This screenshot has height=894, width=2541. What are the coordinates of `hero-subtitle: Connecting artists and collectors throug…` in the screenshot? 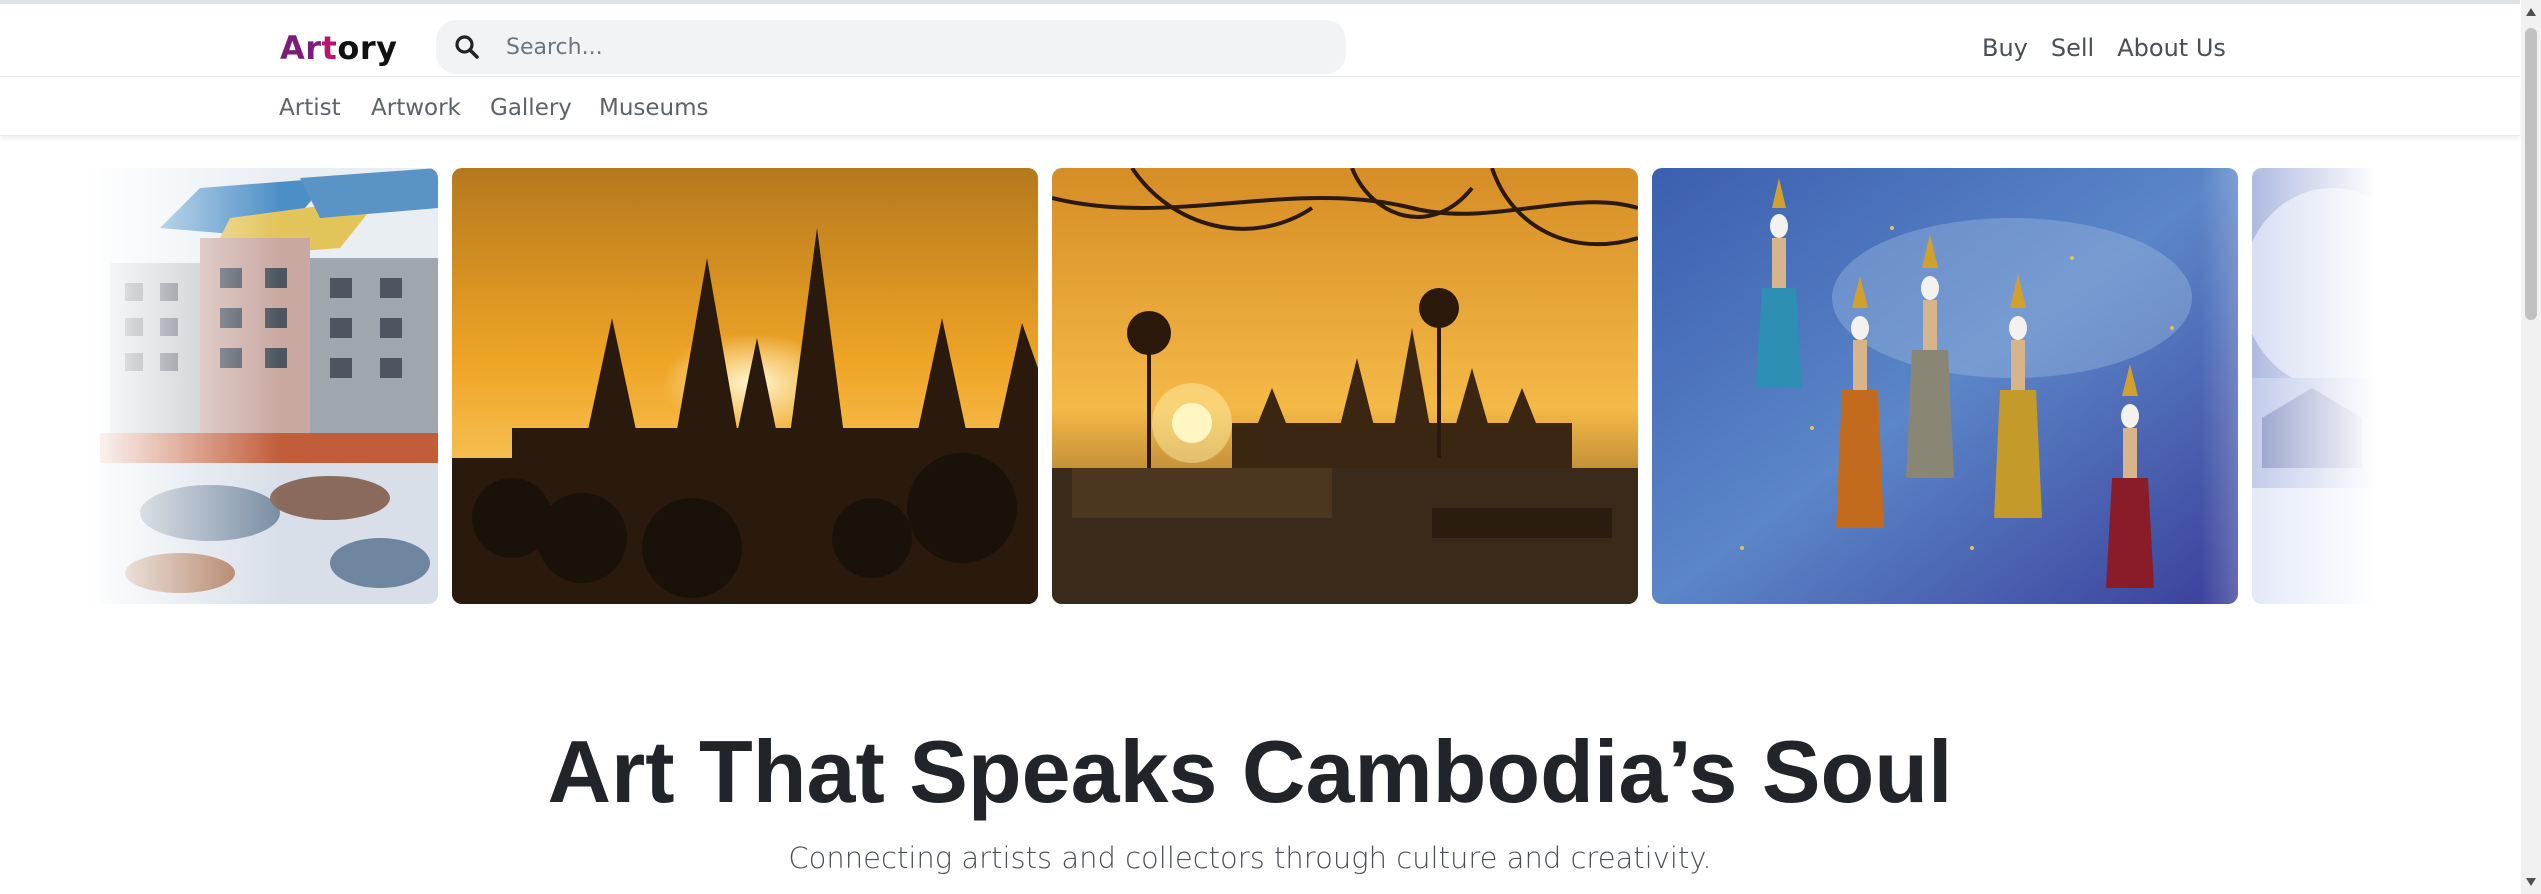 It's located at (1250, 858).